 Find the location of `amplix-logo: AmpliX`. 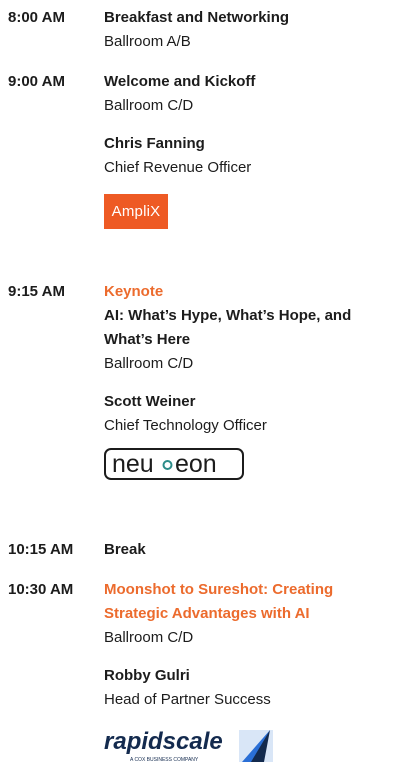

amplix-logo: AmpliX is located at coordinates (136, 211).